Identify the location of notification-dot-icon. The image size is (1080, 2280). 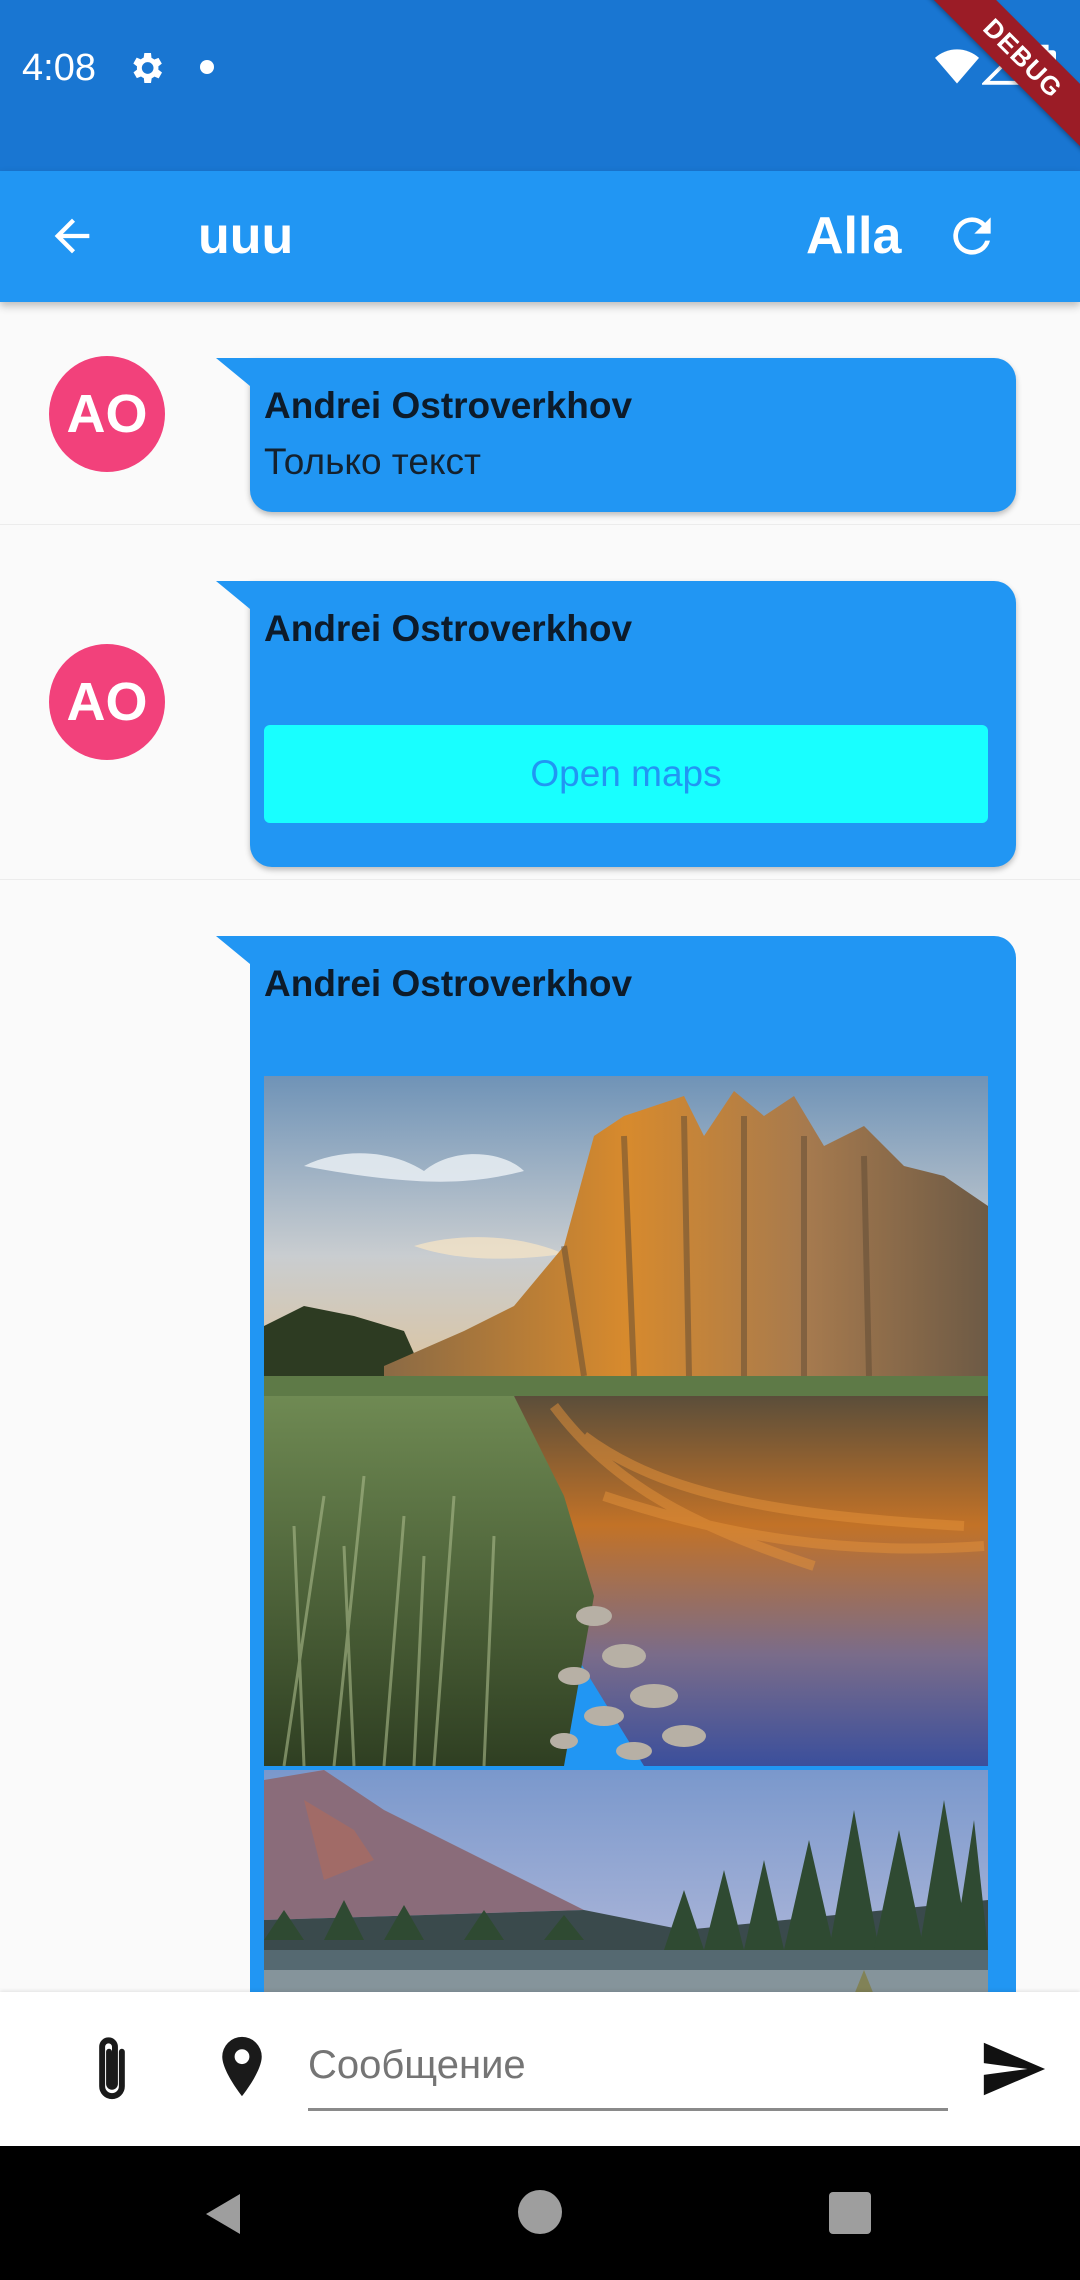
(207, 67).